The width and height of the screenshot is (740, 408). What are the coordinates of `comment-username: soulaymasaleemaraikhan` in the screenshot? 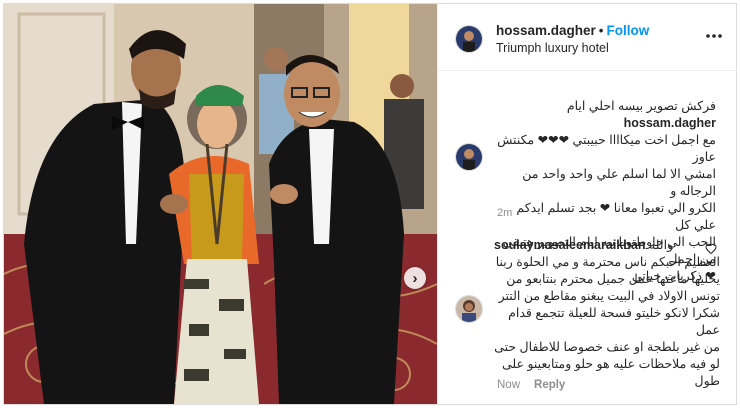 It's located at (569, 245).